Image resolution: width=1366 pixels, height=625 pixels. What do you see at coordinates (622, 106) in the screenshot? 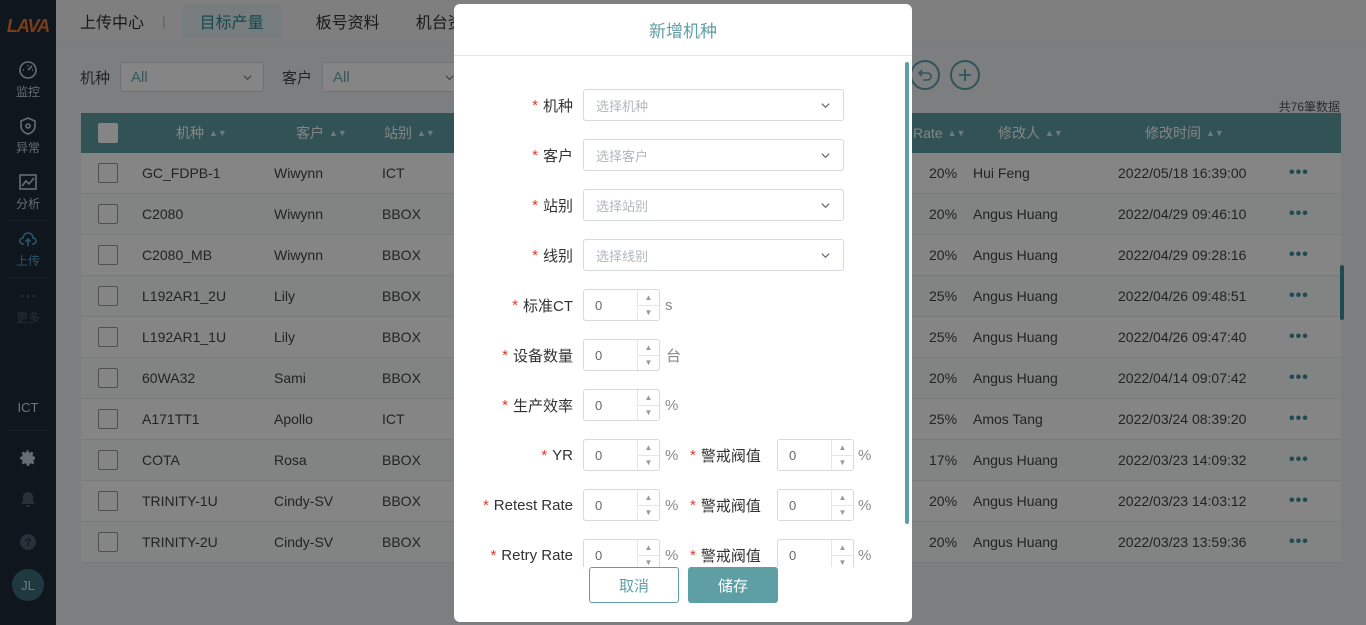
I see `model-placeholder: 选择机种` at bounding box center [622, 106].